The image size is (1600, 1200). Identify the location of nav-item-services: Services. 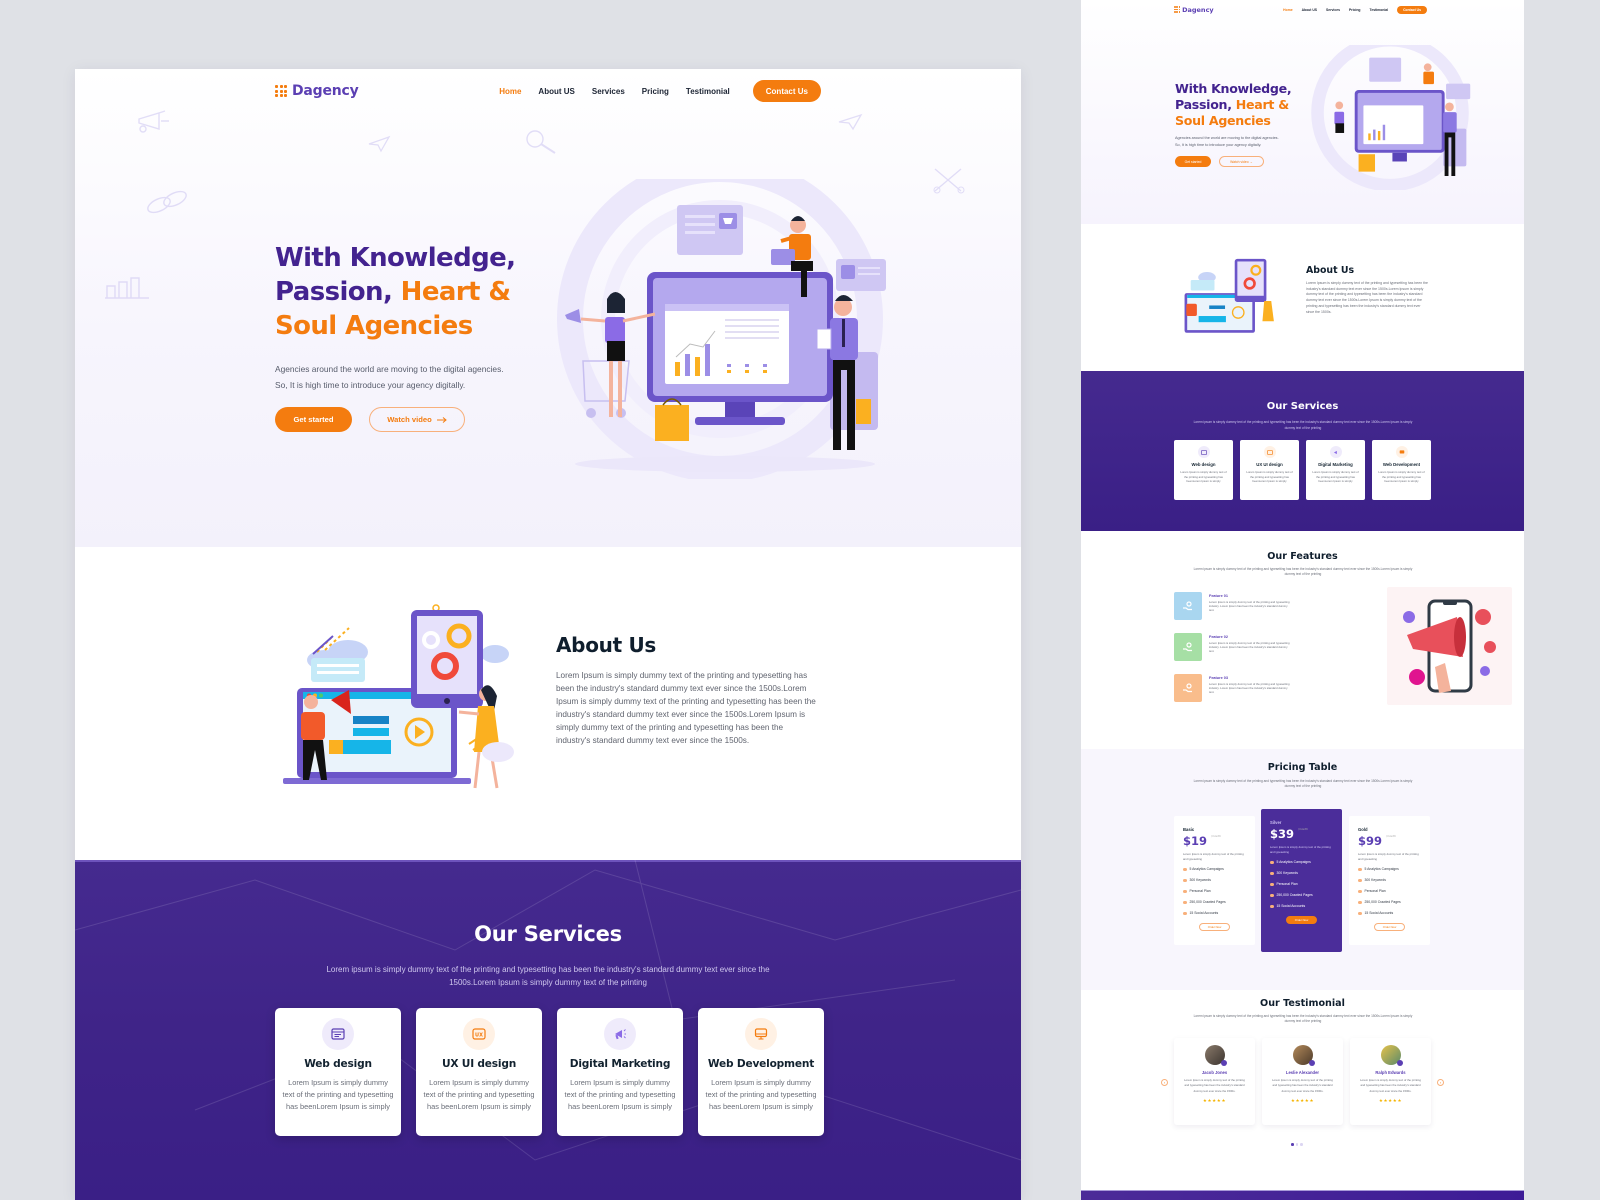
(608, 91).